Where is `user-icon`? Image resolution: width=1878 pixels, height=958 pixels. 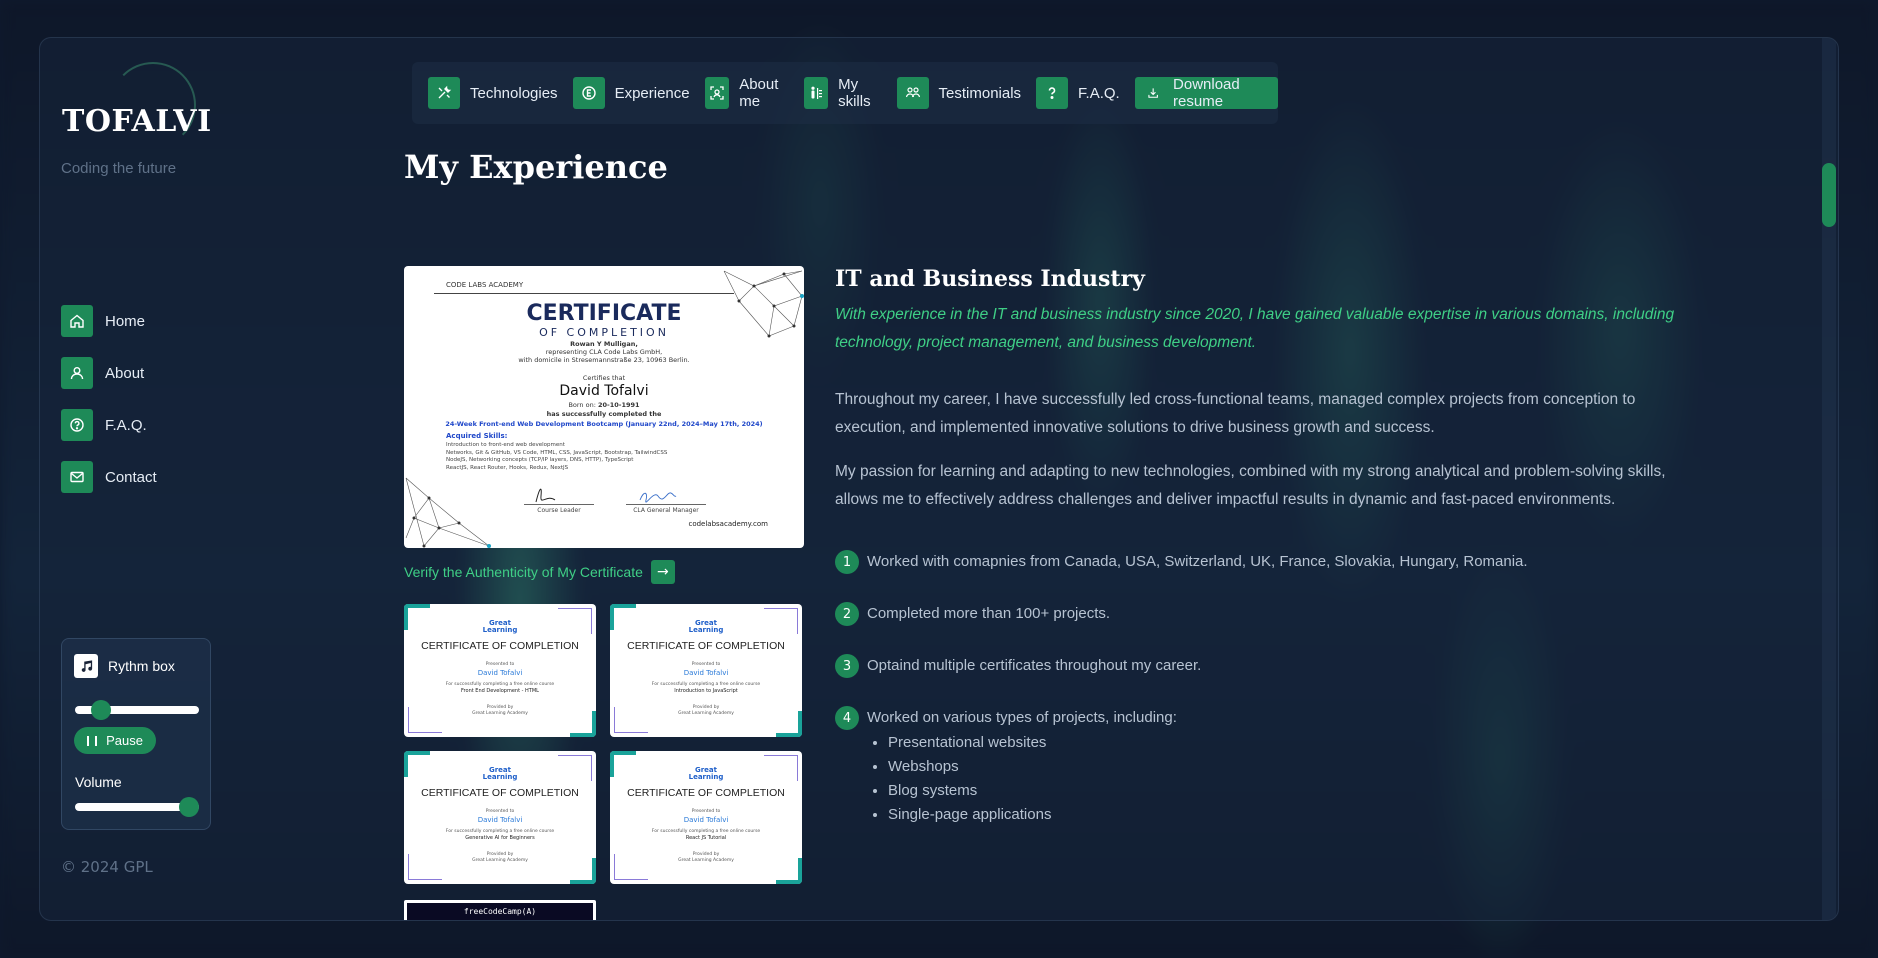
user-icon is located at coordinates (77, 373).